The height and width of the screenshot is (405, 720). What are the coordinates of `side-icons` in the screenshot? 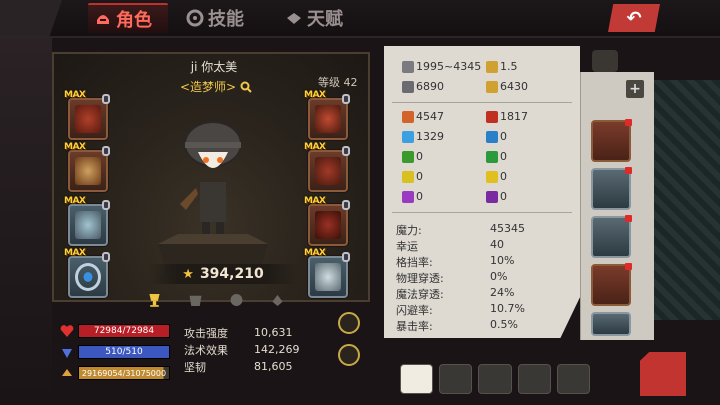 It's located at (350, 344).